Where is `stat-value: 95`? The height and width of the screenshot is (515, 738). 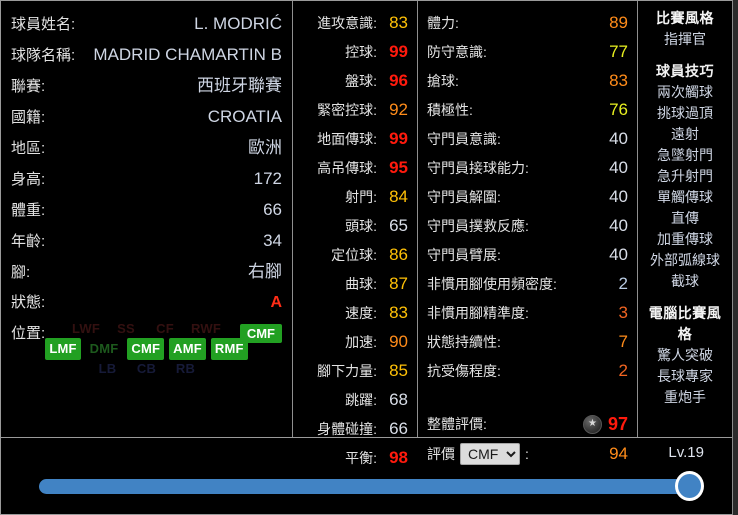
stat-value: 95 is located at coordinates (398, 167).